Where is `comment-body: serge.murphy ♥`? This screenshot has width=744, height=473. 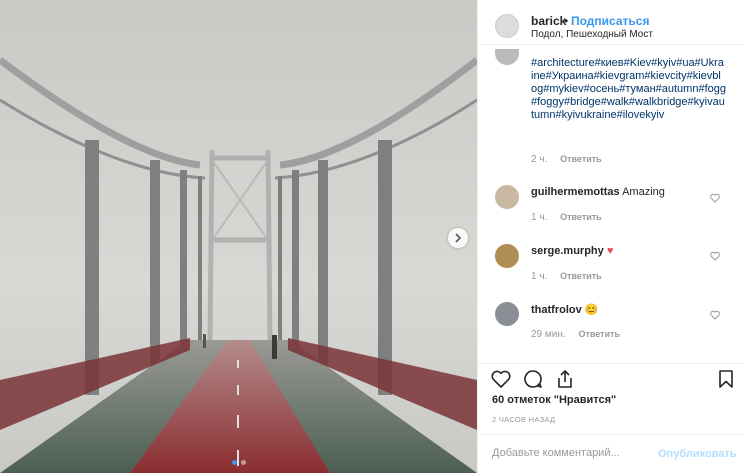 comment-body: serge.murphy ♥ is located at coordinates (572, 251).